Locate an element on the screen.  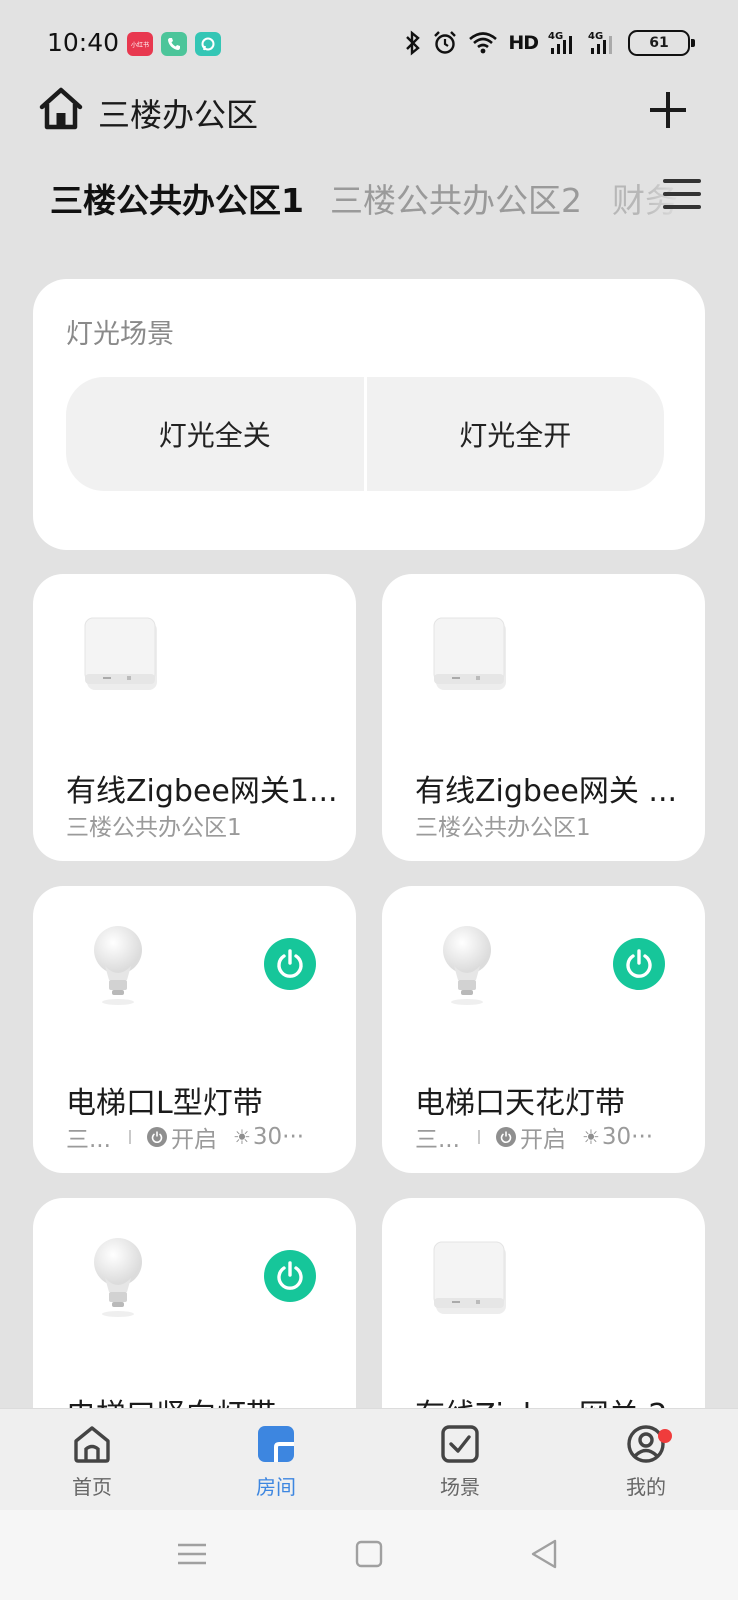
home-button is located at coordinates (369, 1554).